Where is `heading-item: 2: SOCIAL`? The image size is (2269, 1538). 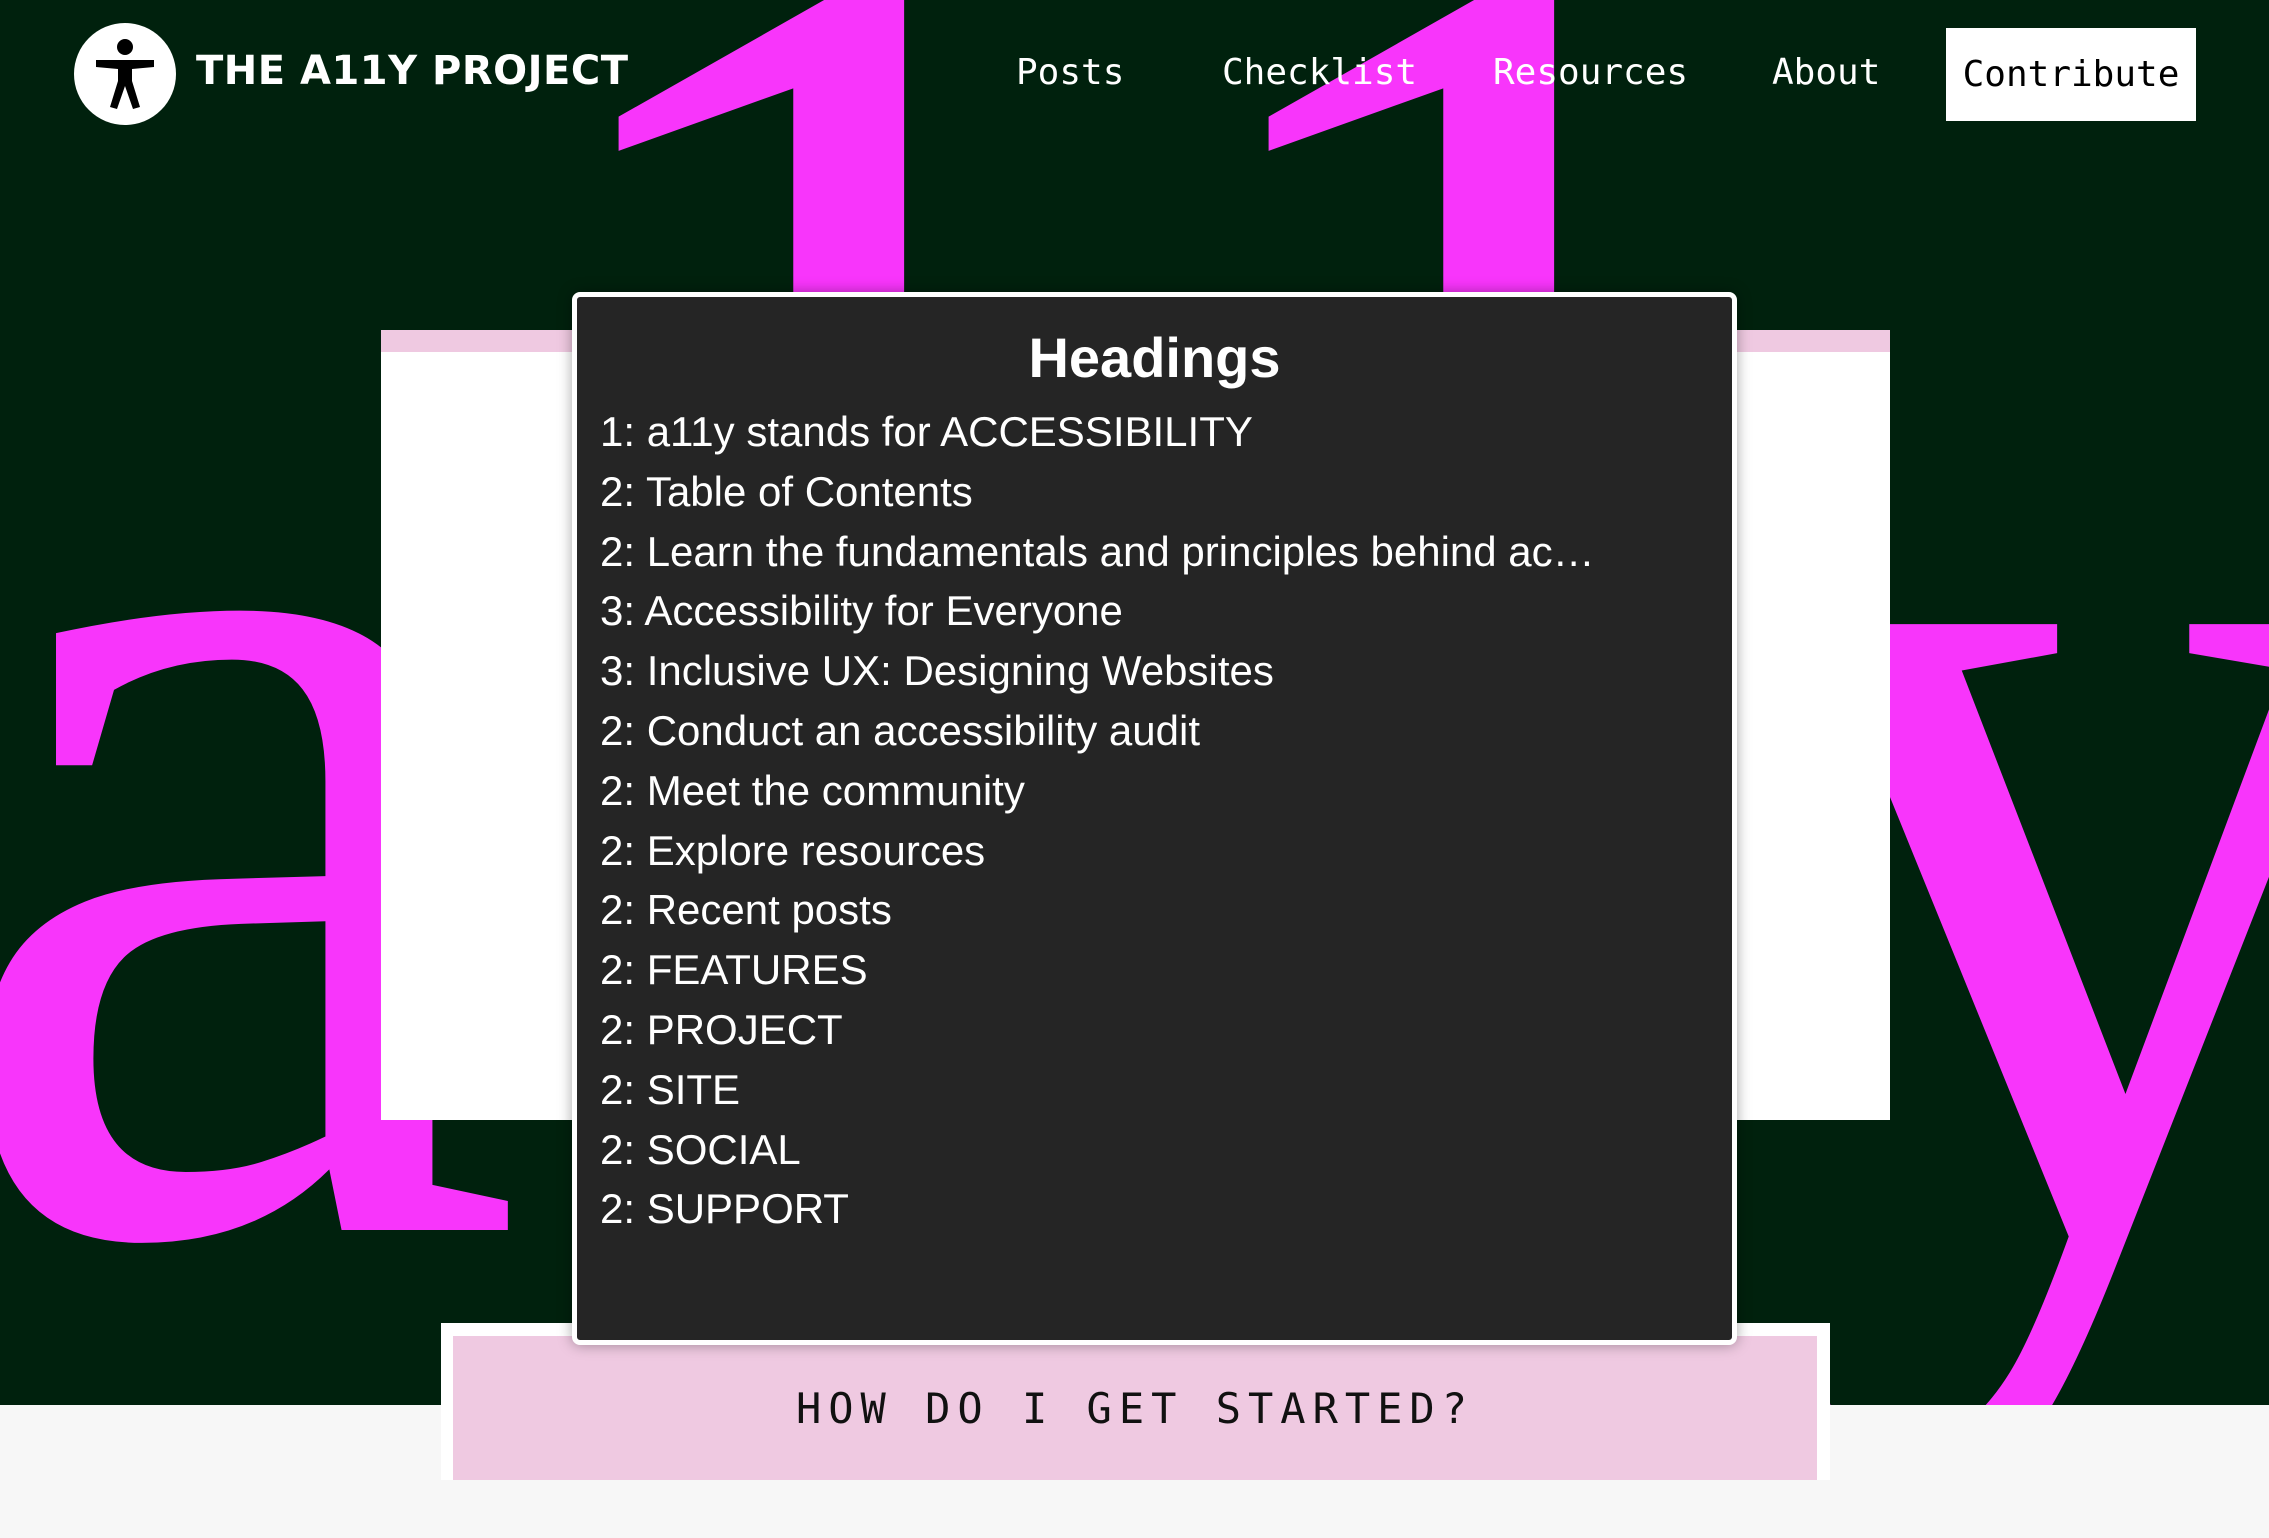 heading-item: 2: SOCIAL is located at coordinates (1097, 1150).